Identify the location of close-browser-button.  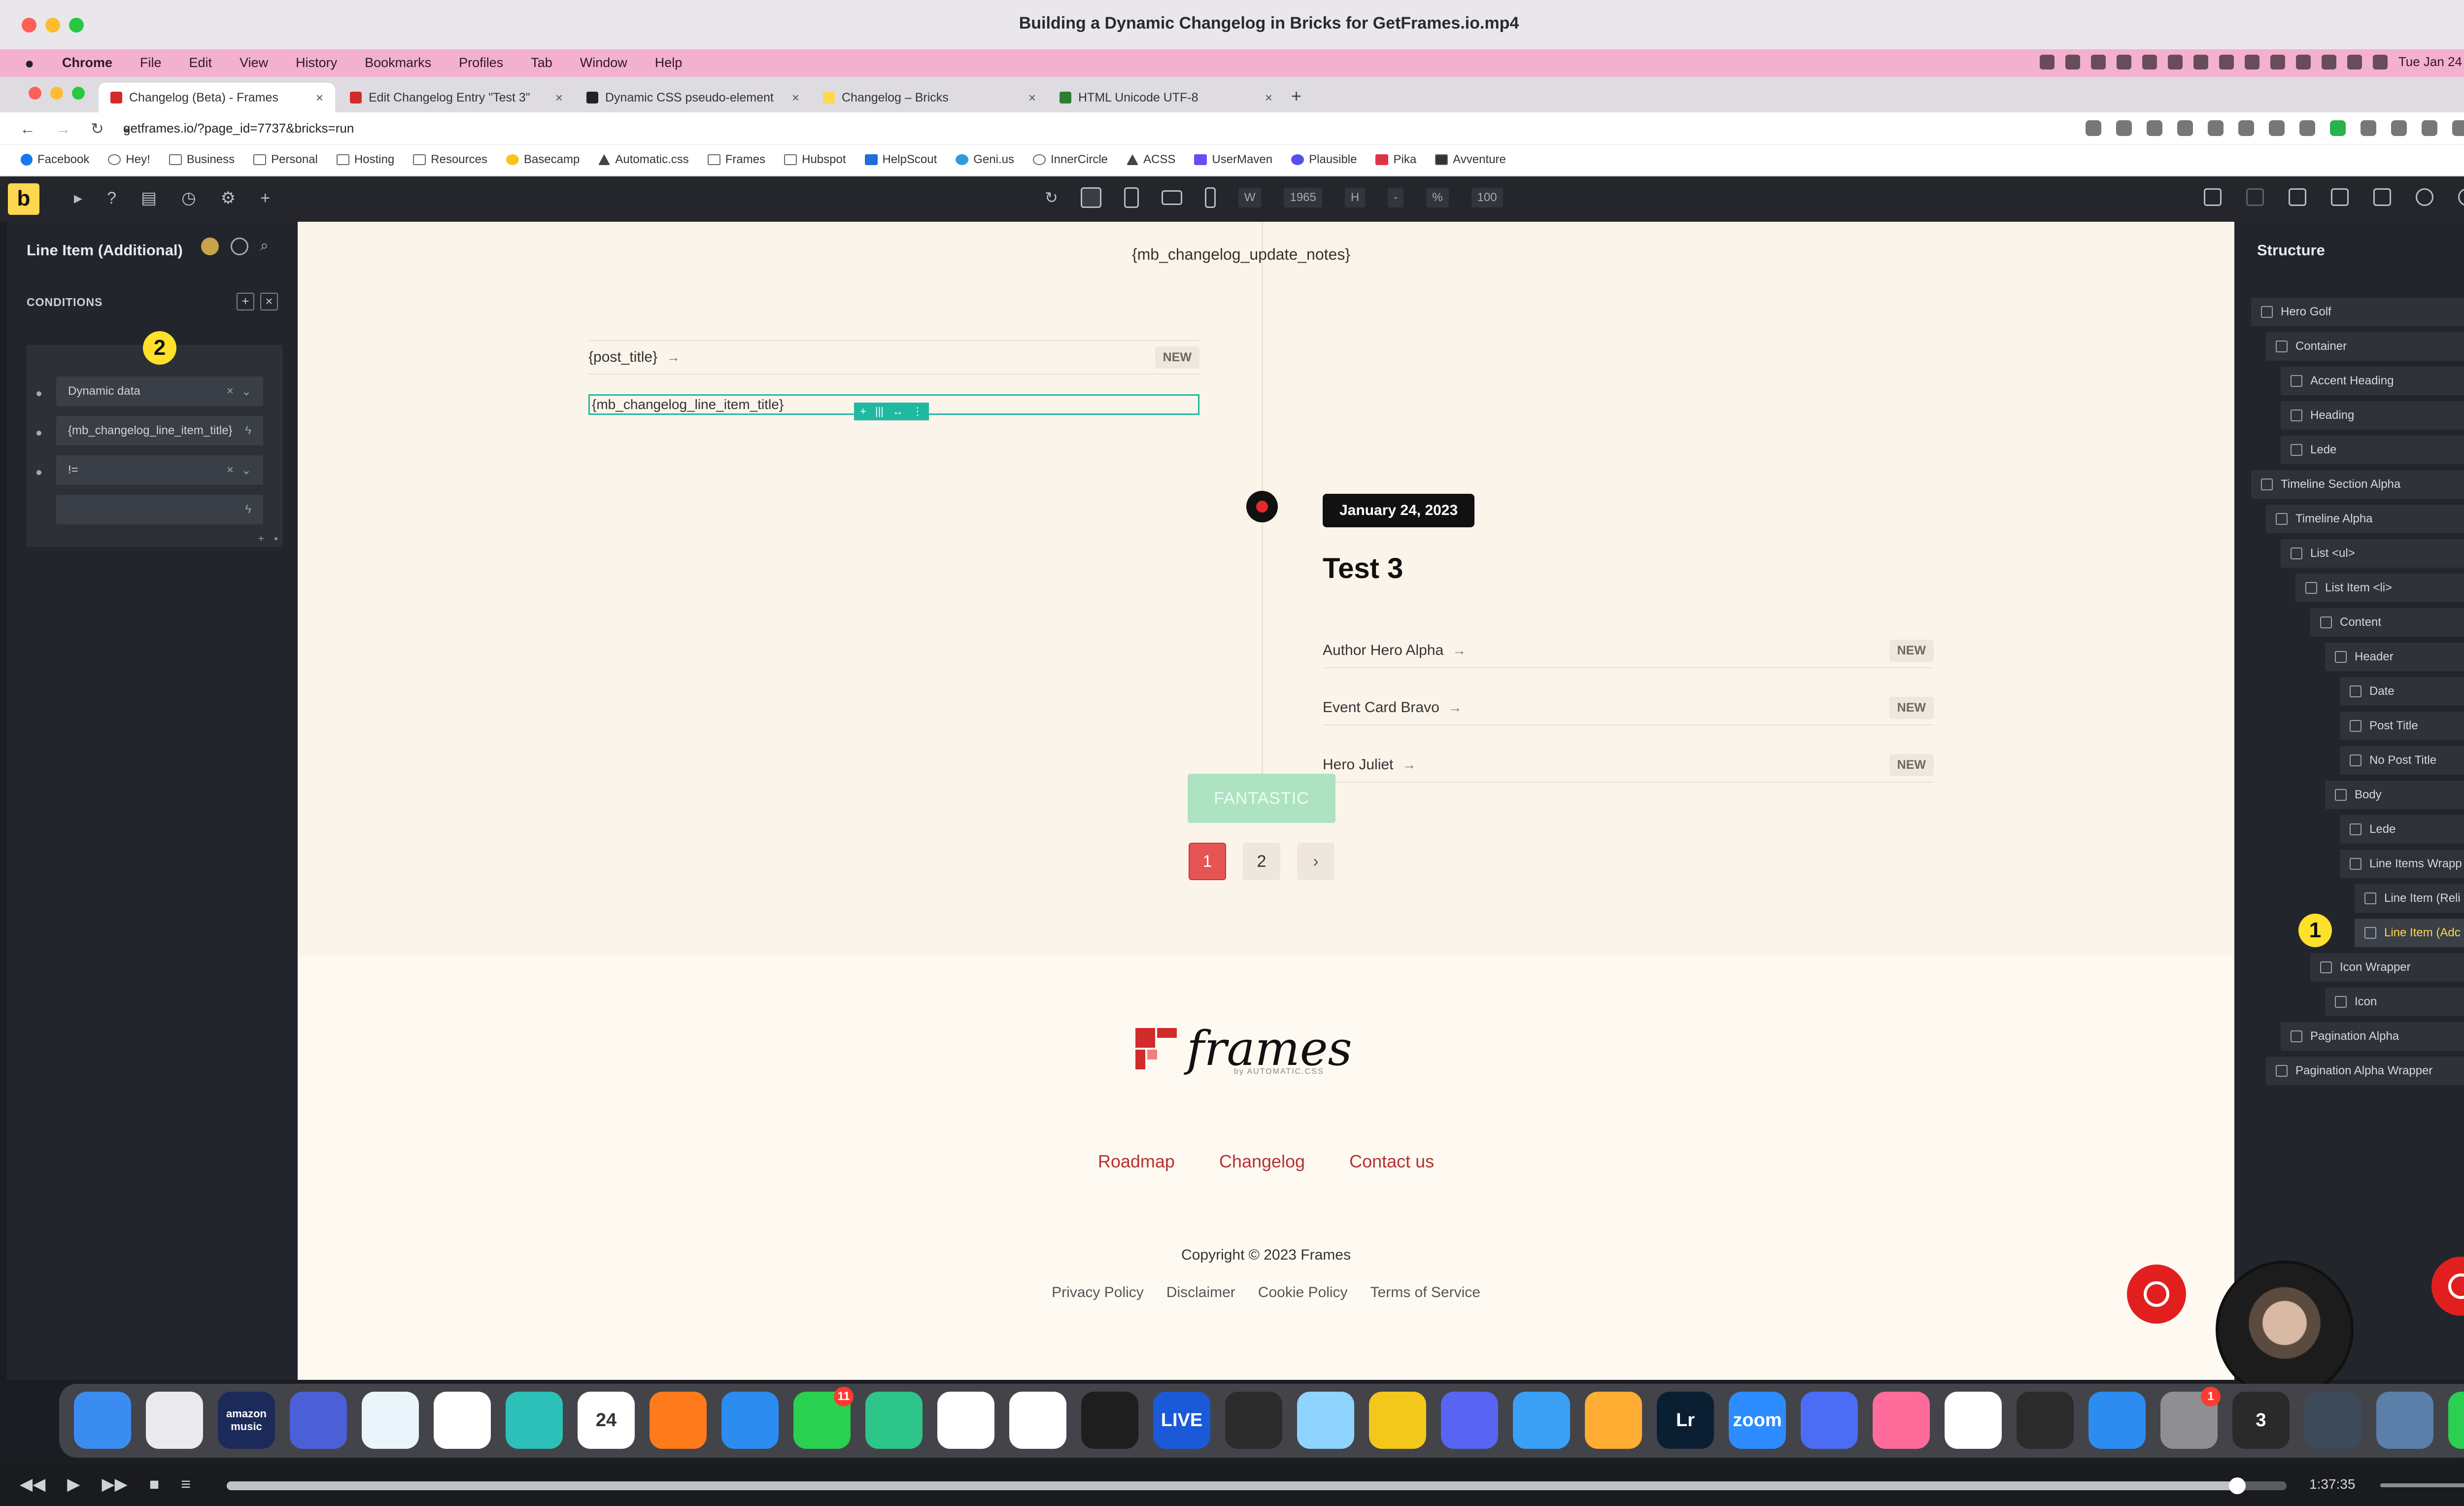
(35, 93).